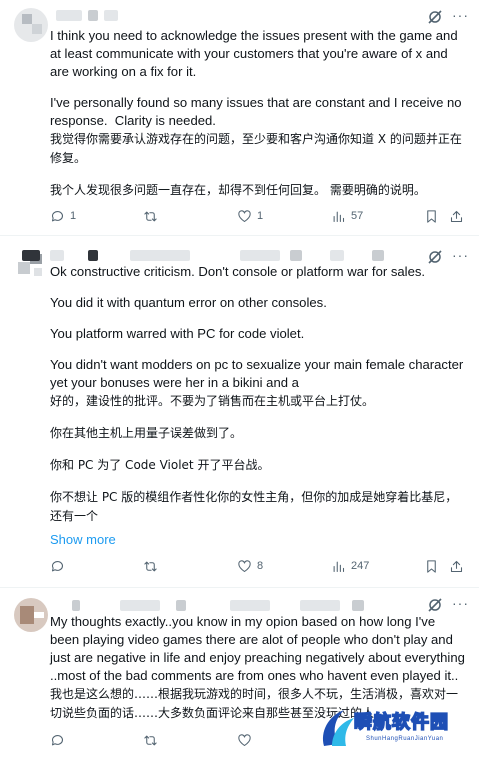 Image resolution: width=479 pixels, height=759 pixels. I want to click on views-button: 247, so click(350, 566).